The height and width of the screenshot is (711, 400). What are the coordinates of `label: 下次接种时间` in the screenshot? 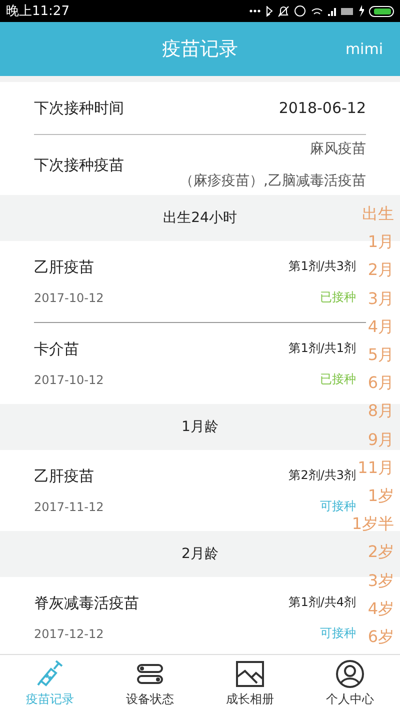 It's located at (79, 108).